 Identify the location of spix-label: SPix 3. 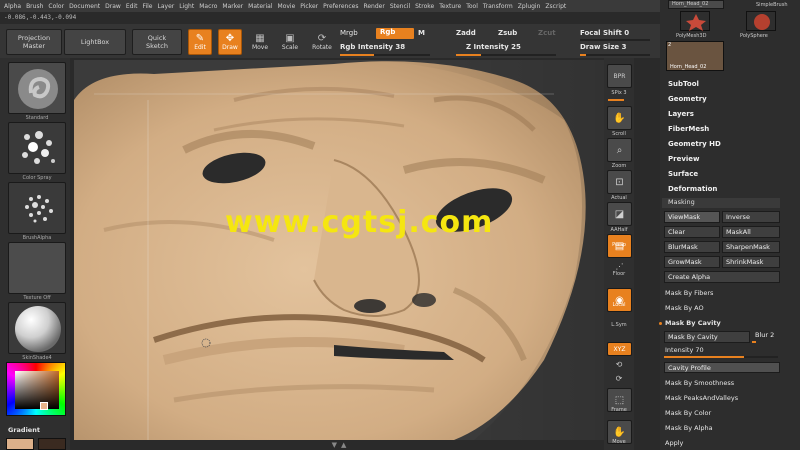
(619, 93).